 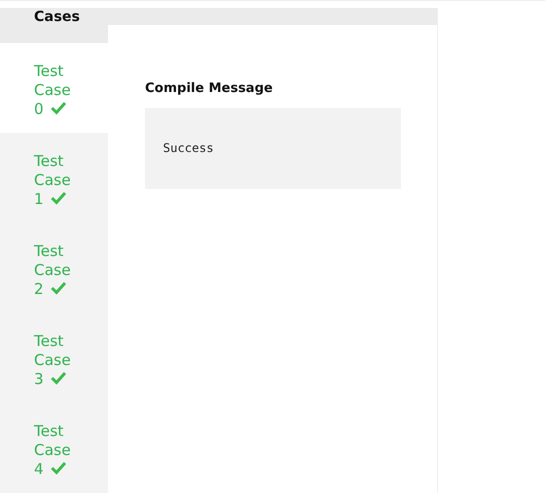 I want to click on test-case-tab: Test Case 0, so click(x=54, y=87).